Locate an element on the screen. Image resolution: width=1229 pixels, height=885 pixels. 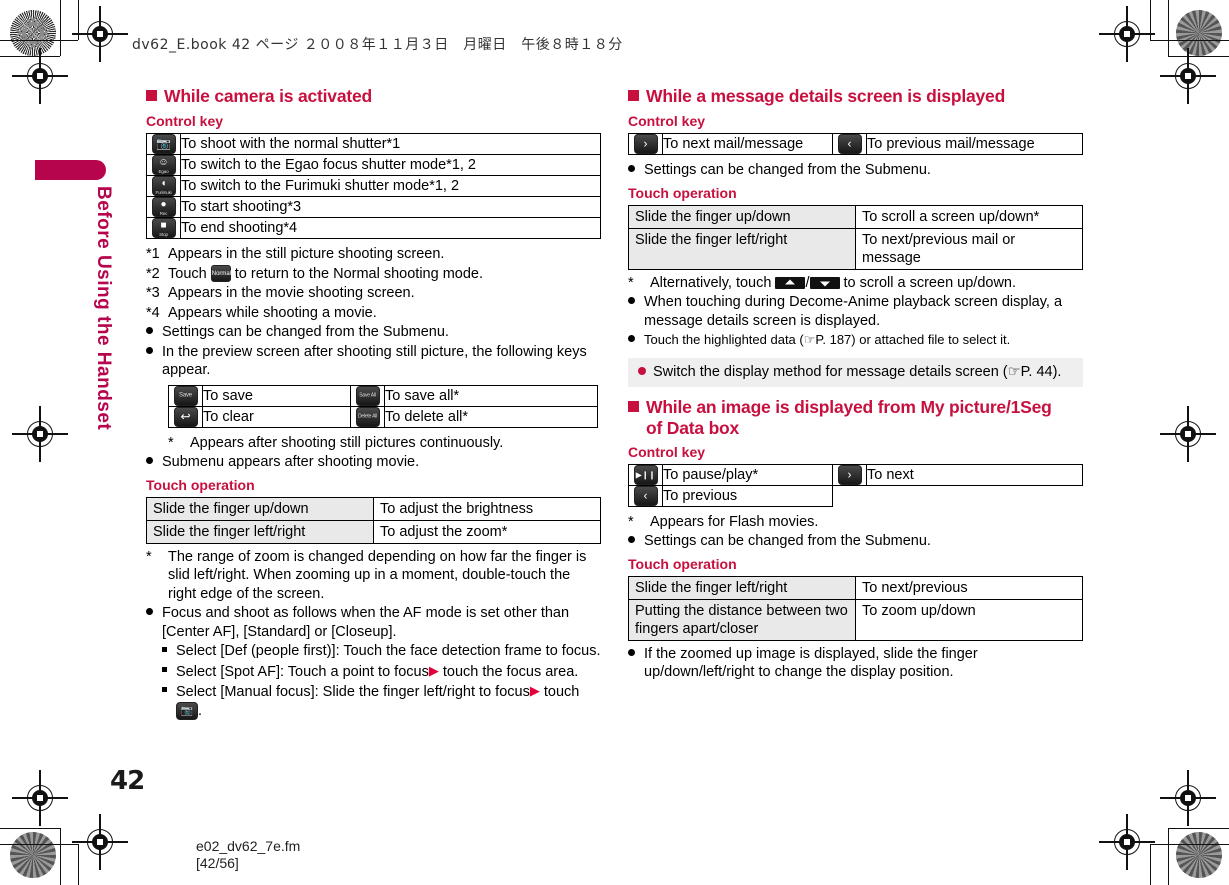
footnote-mark: *2 is located at coordinates (153, 273).